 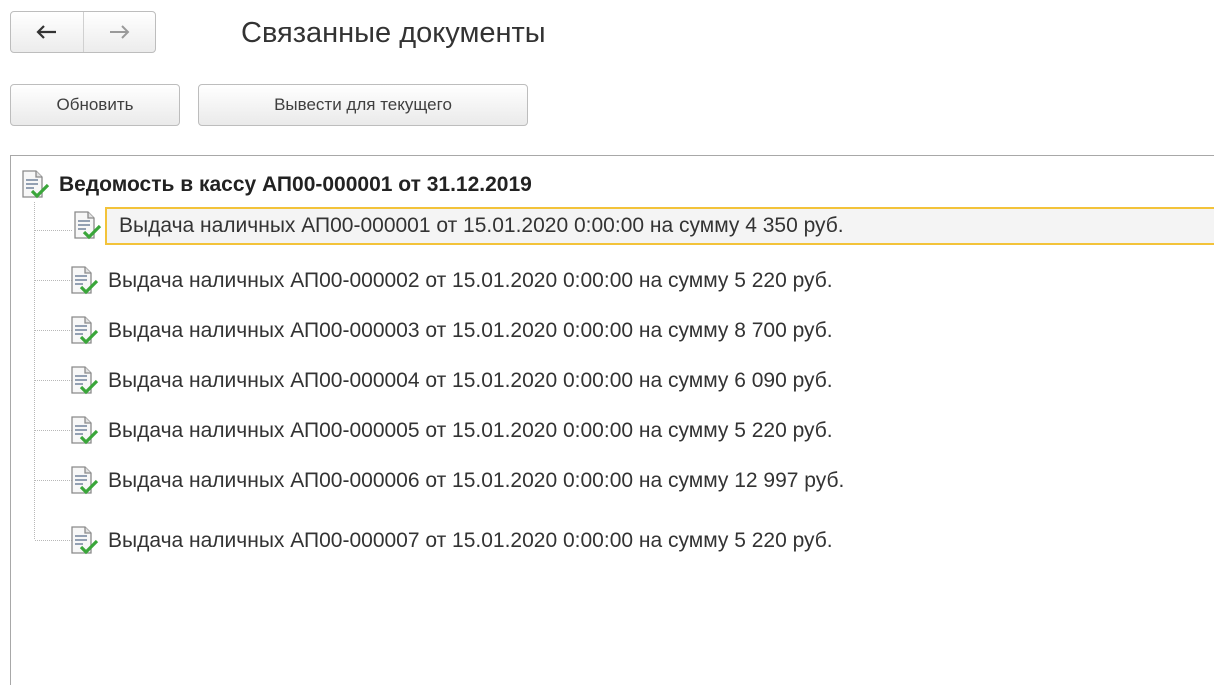 What do you see at coordinates (363, 105) in the screenshot?
I see `show-for-current-button: Вывести для текущего` at bounding box center [363, 105].